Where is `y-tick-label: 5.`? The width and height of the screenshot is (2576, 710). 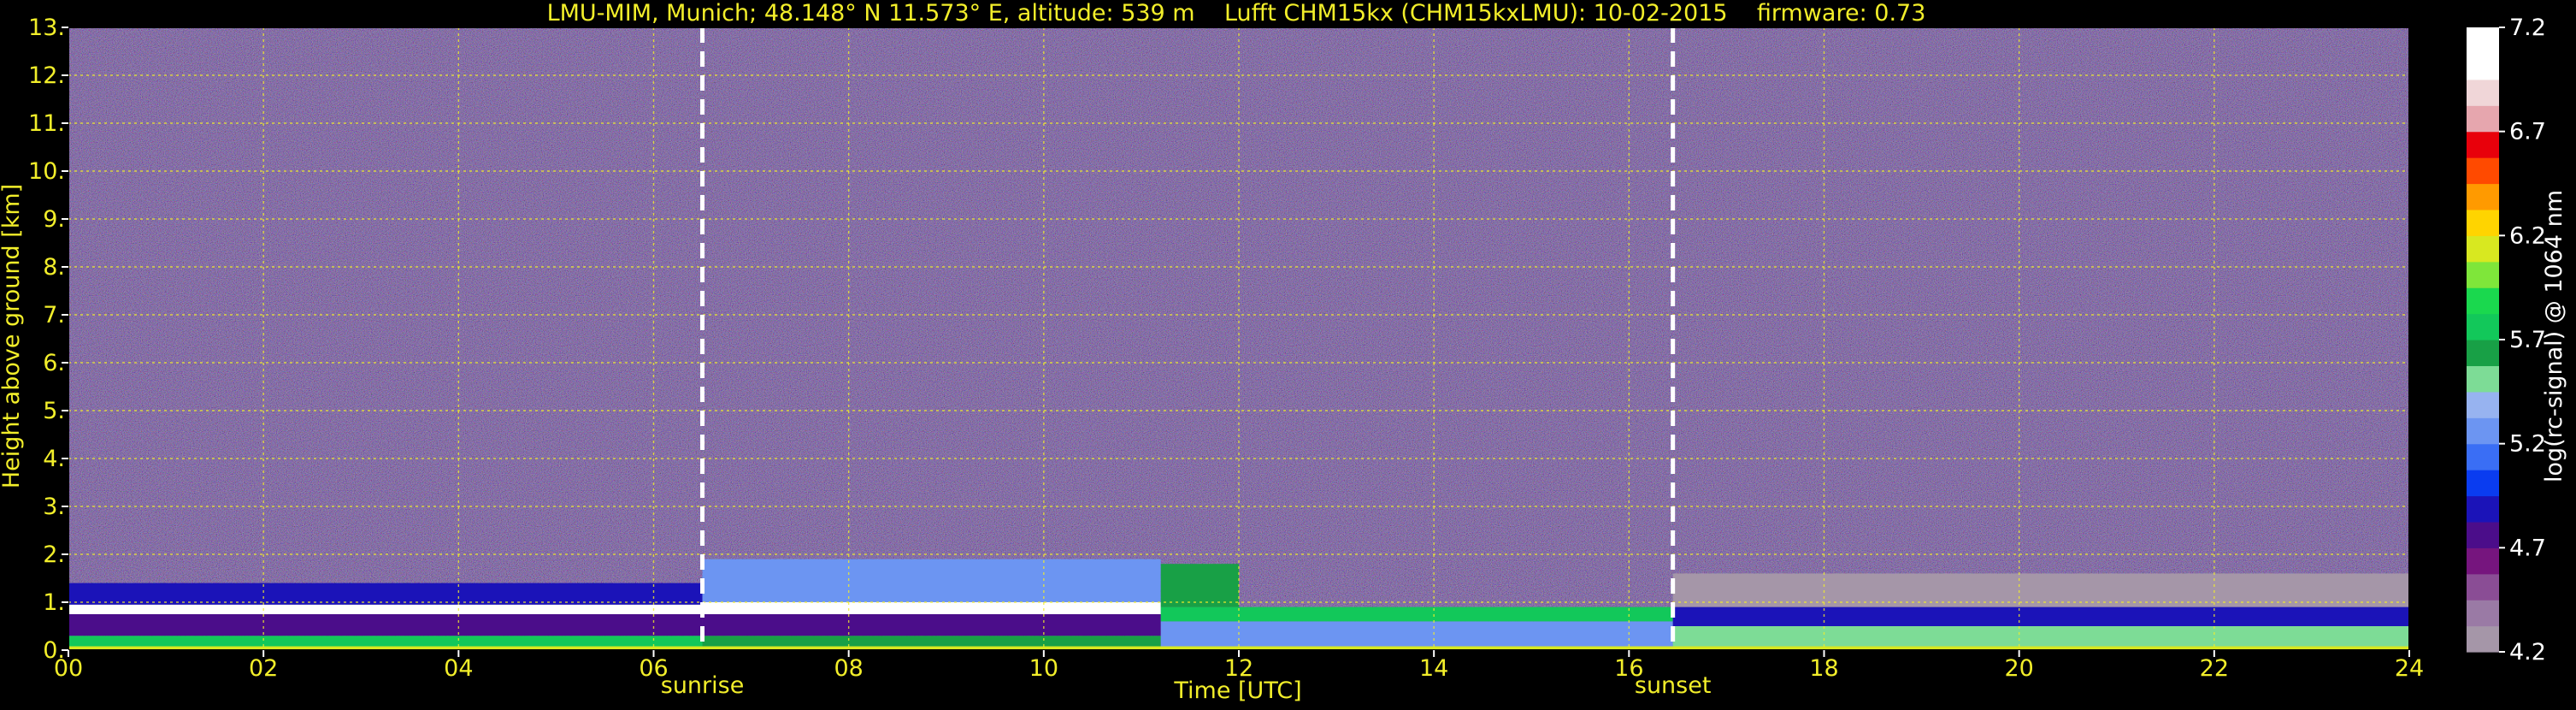
y-tick-label: 5. is located at coordinates (54, 411).